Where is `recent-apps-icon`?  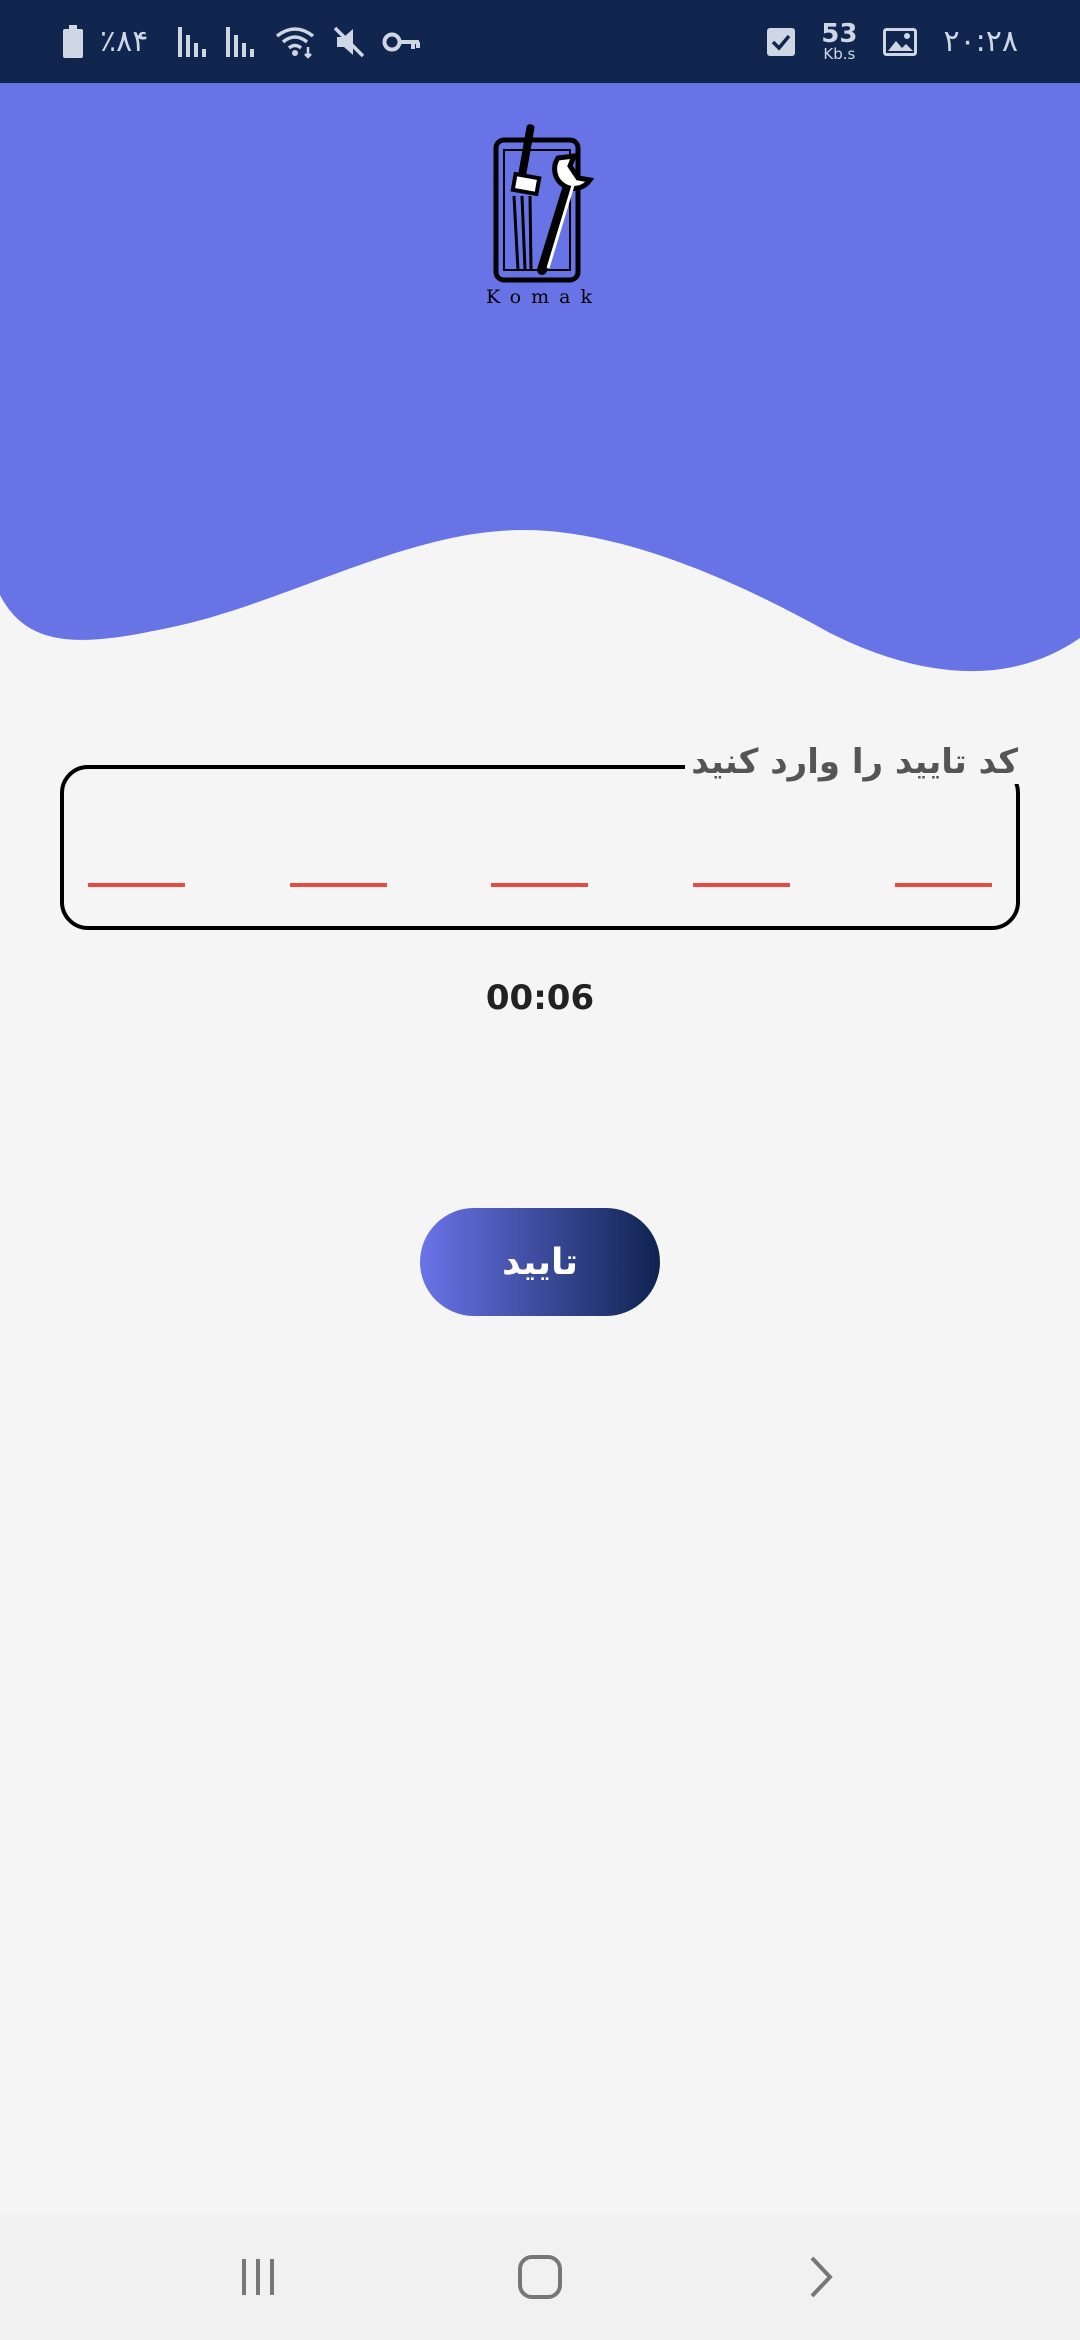 recent-apps-icon is located at coordinates (258, 2277).